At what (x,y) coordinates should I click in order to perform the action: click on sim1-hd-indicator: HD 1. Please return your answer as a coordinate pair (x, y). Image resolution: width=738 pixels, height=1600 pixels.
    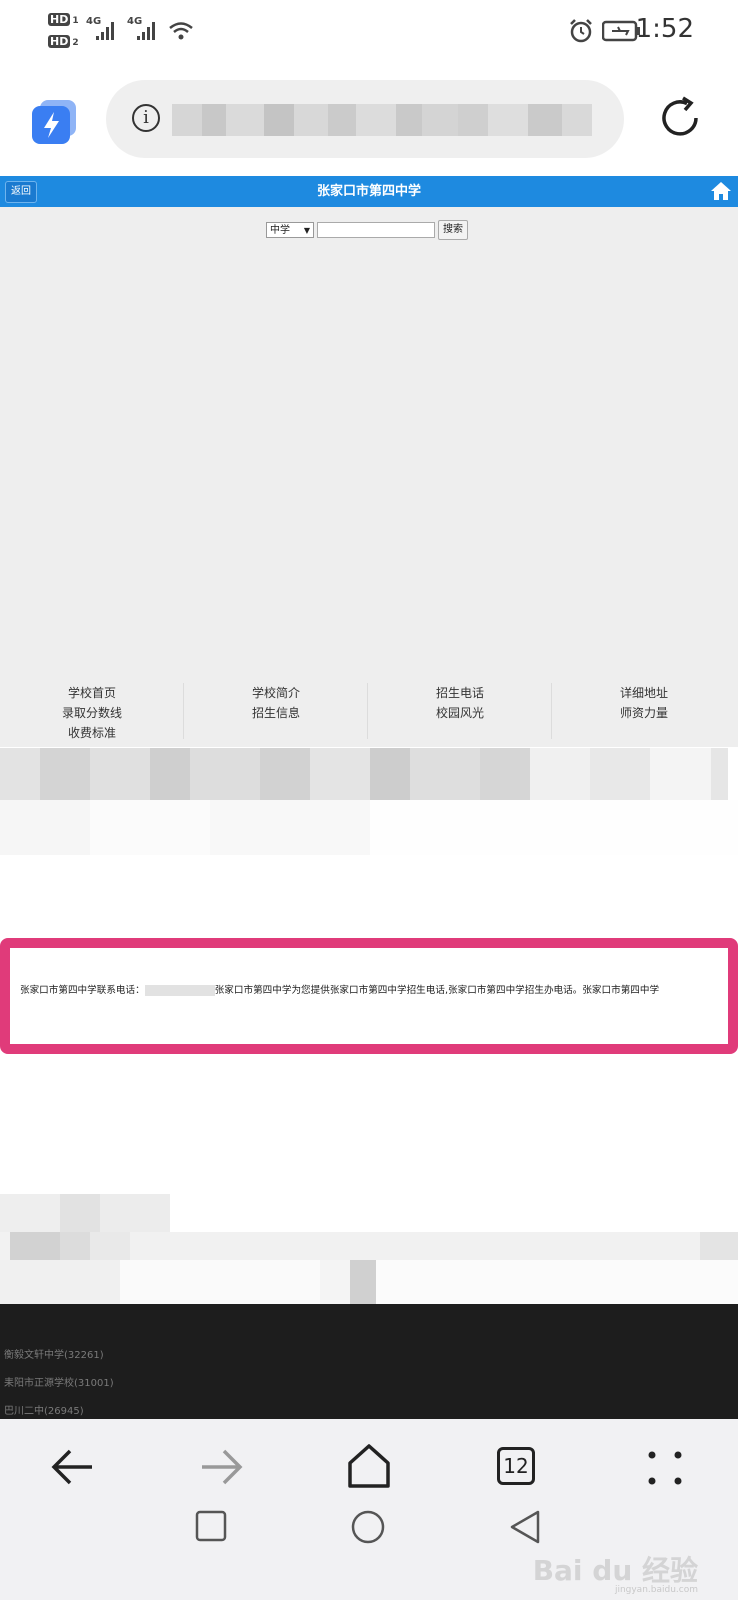
    Looking at the image, I should click on (63, 19).